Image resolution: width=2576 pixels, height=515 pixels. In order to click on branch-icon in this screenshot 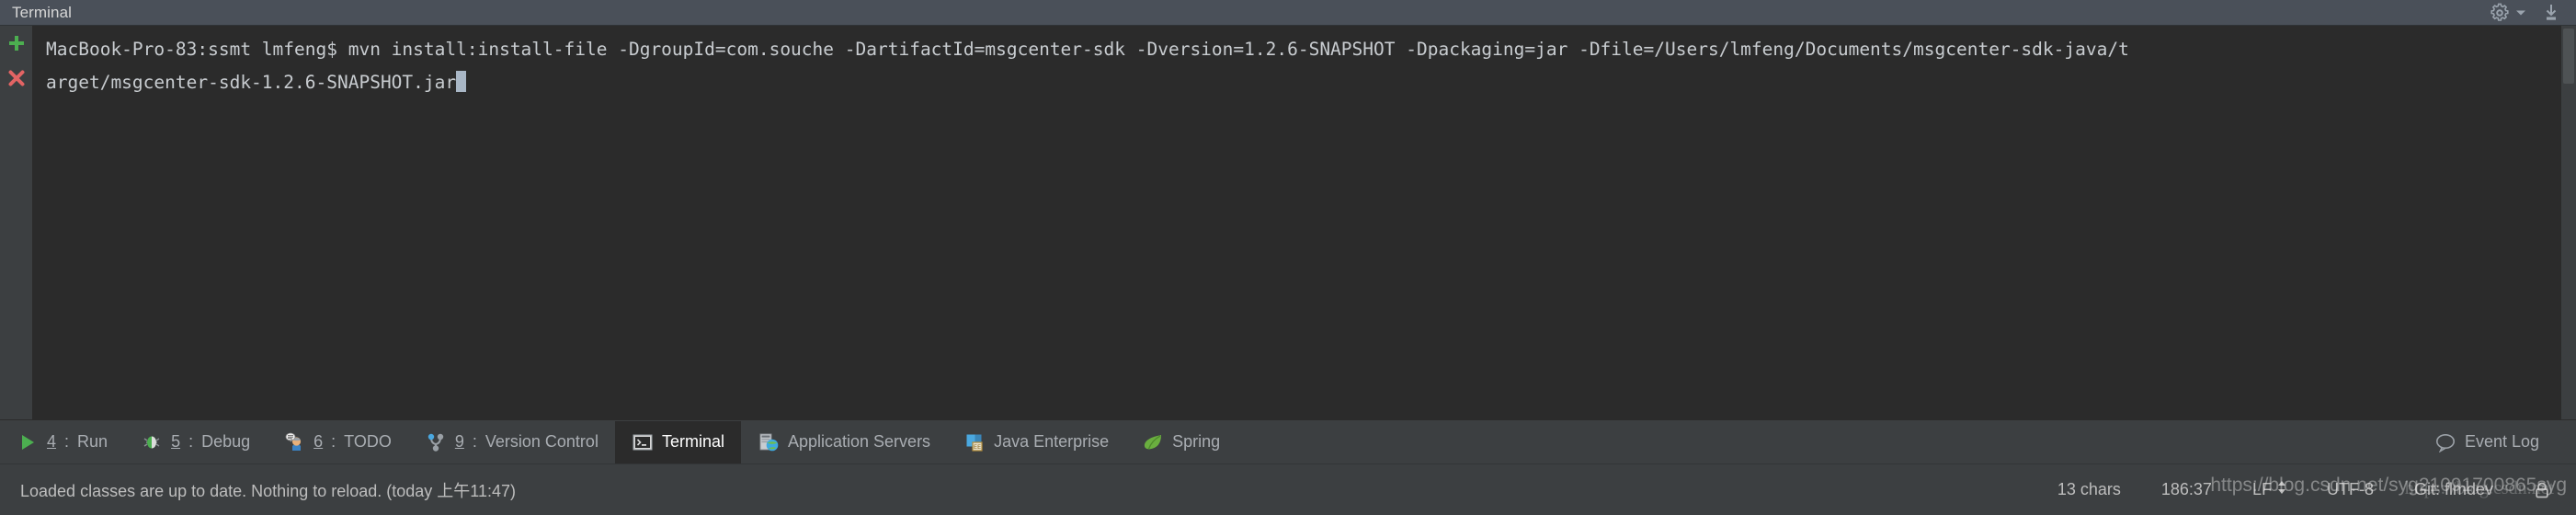, I will do `click(436, 442)`.